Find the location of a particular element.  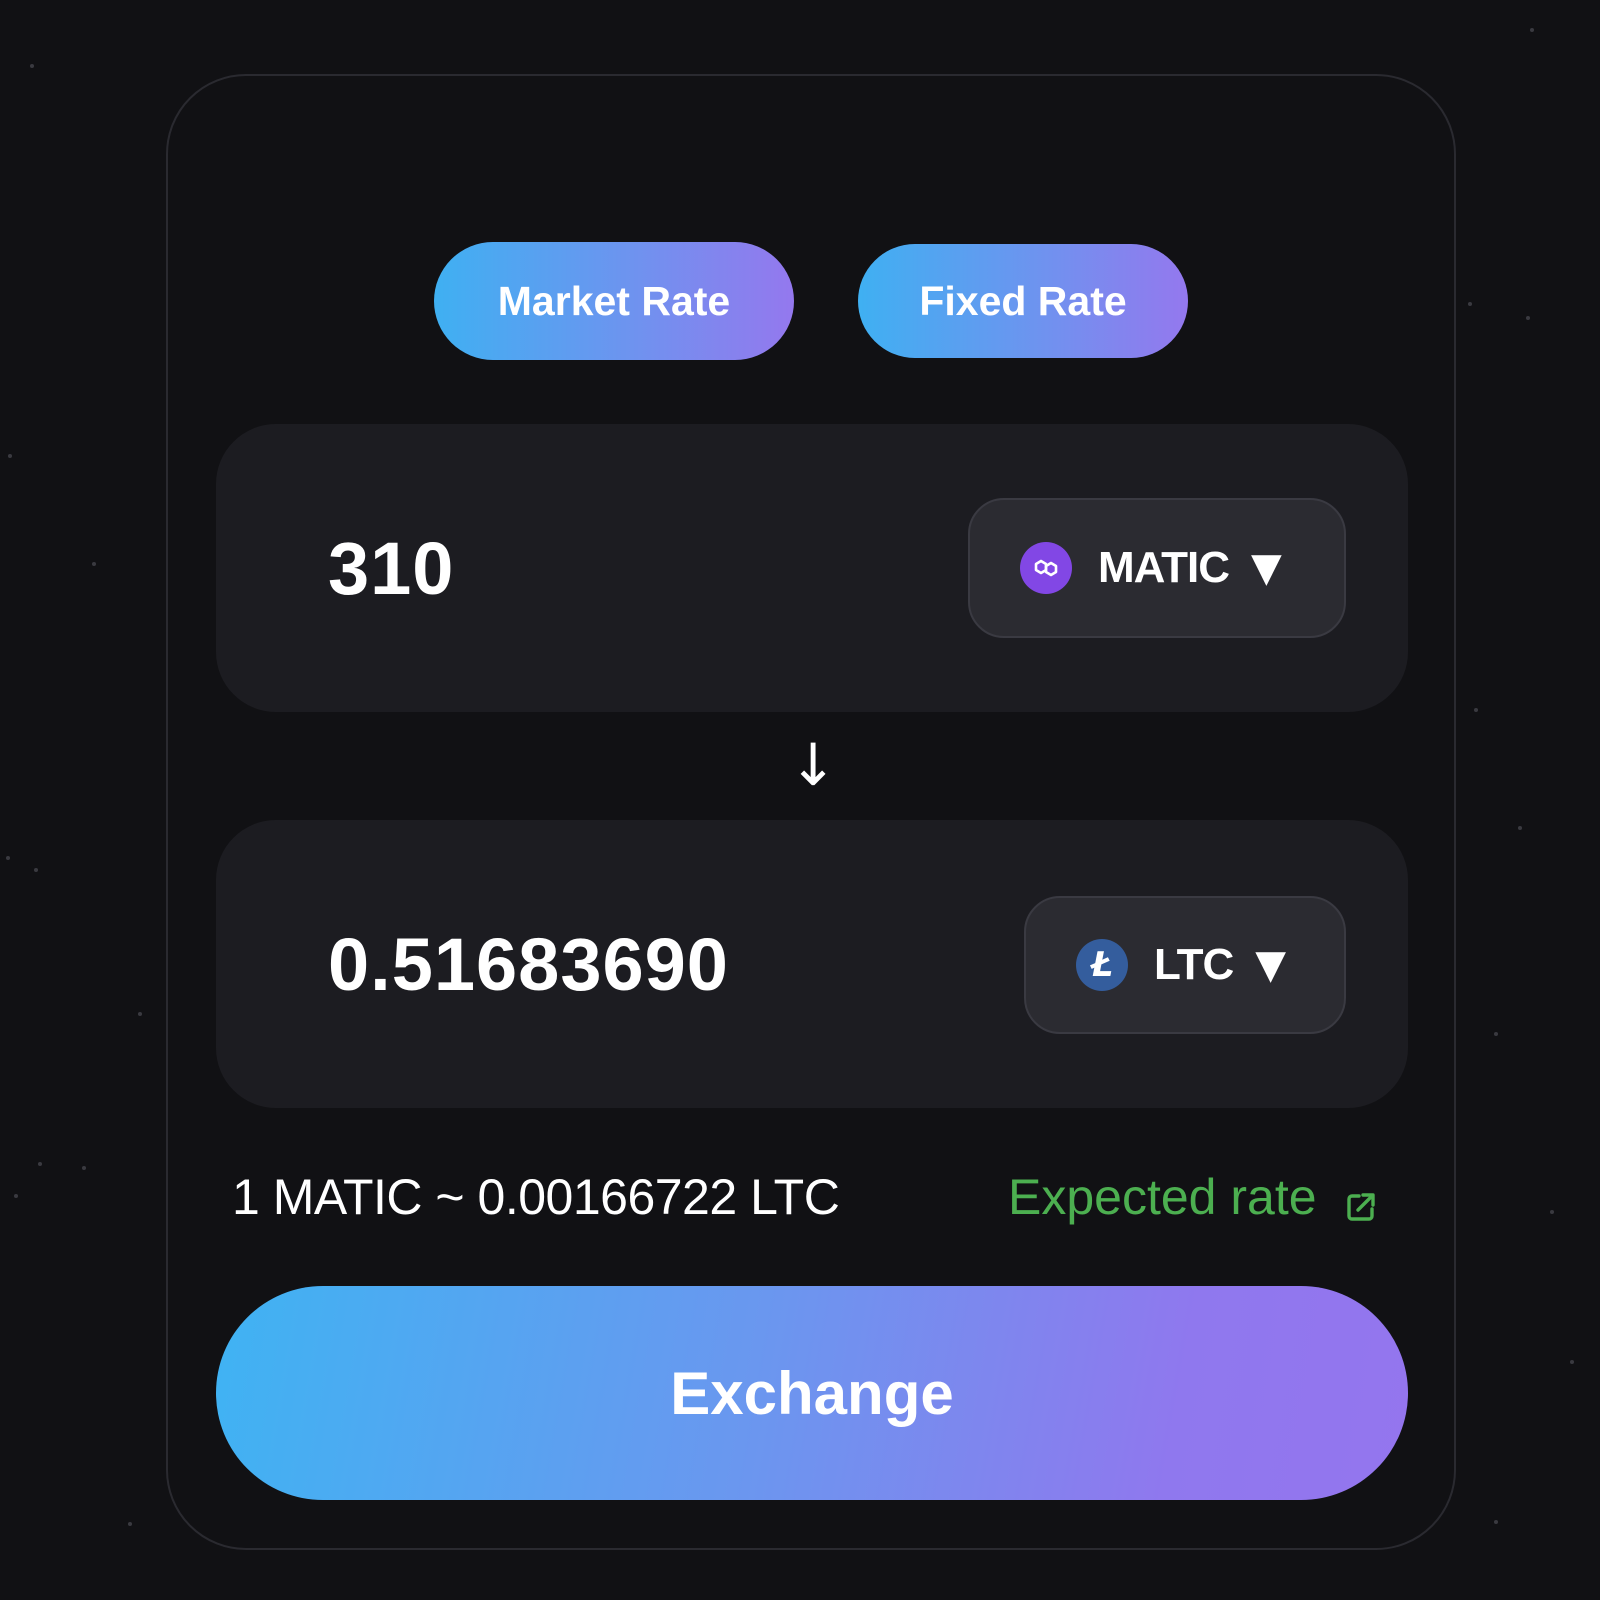

market-rate-tab: Market Rate is located at coordinates (614, 301).